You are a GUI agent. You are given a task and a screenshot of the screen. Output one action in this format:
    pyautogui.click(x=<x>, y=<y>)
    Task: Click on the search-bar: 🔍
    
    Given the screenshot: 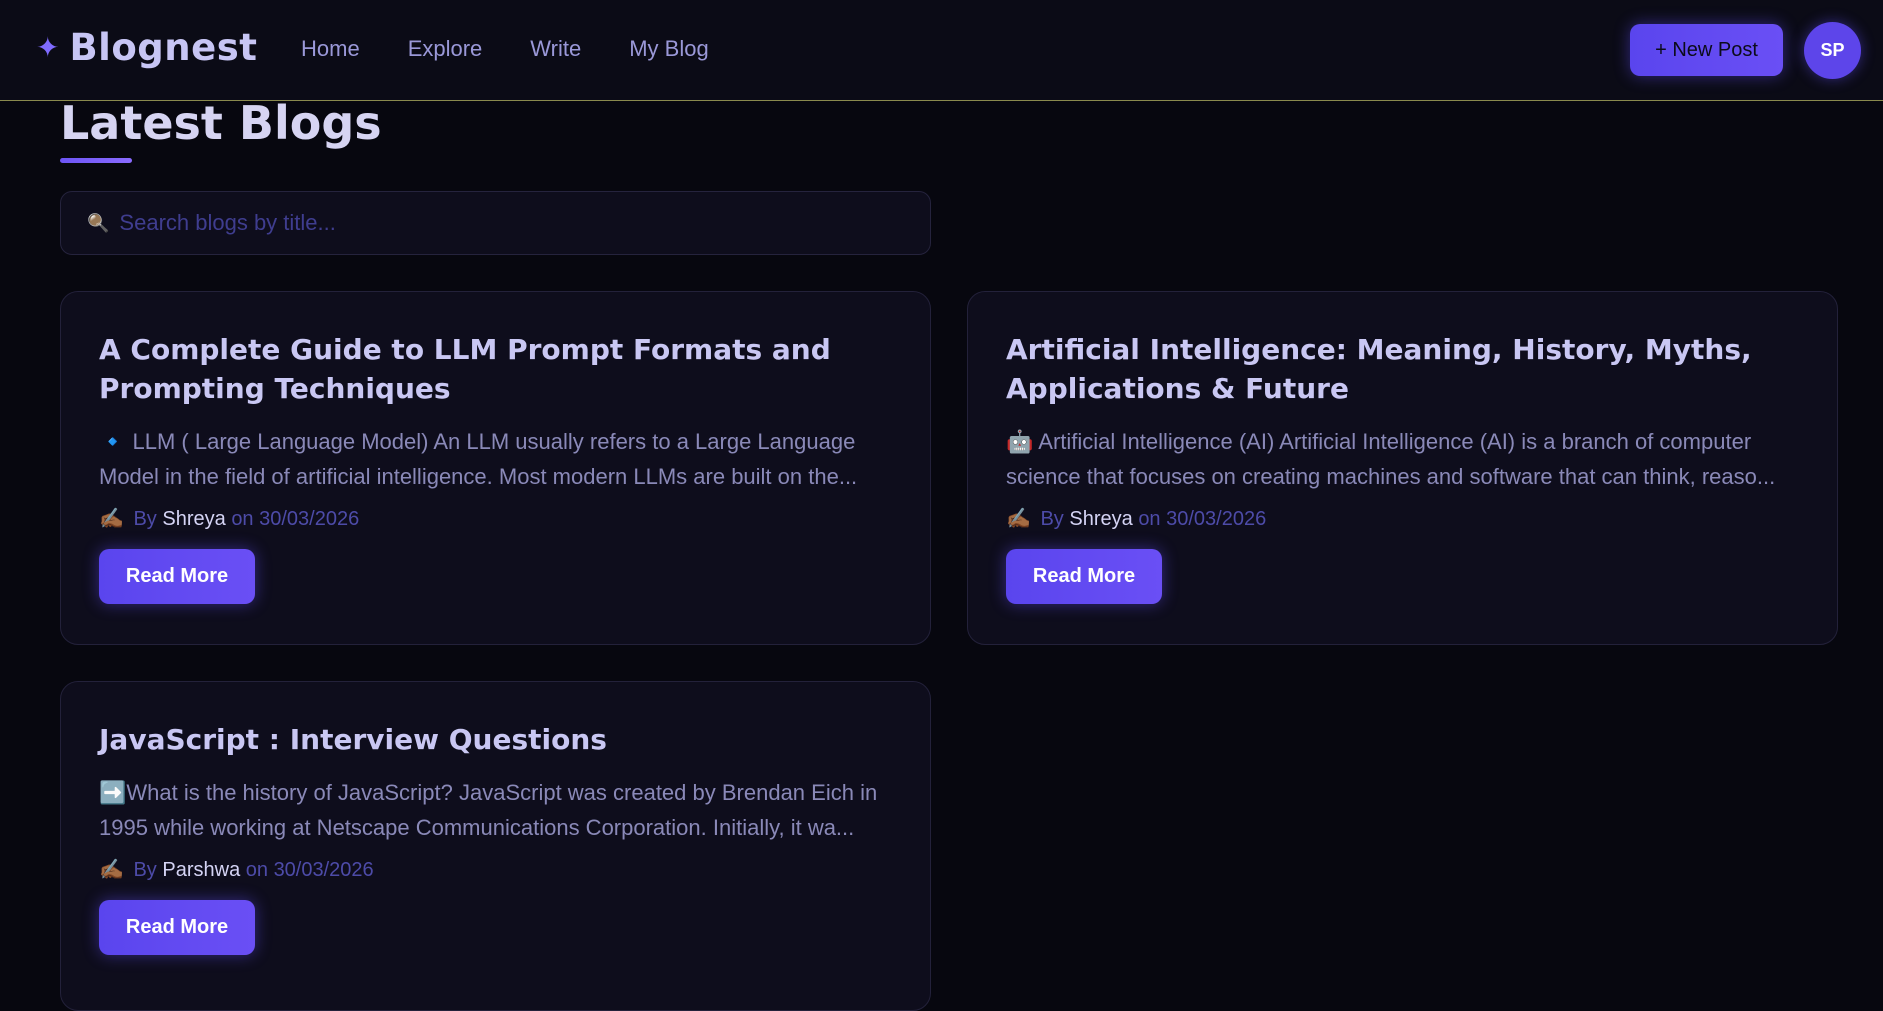 What is the action you would take?
    pyautogui.click(x=495, y=223)
    